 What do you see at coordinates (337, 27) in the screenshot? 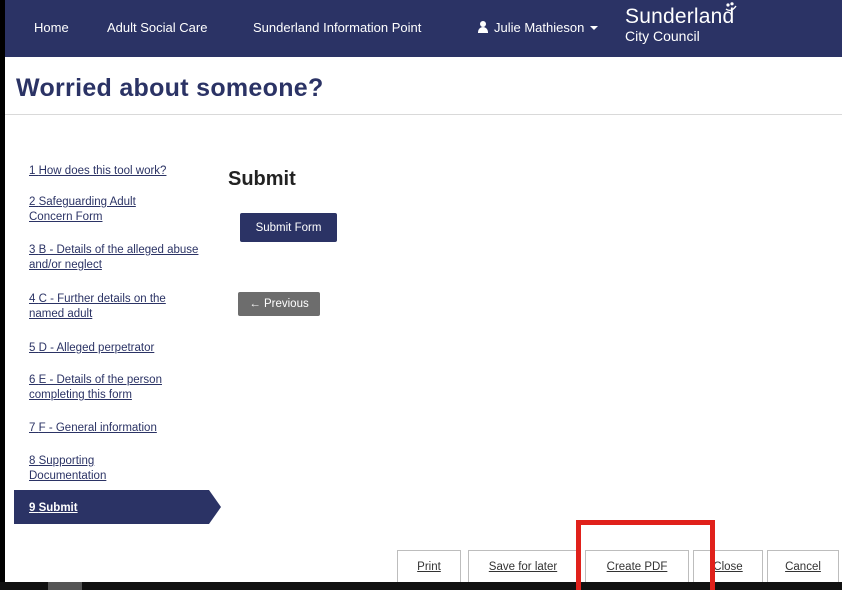
I see `nav-sunderland-information-point-link: Sunderland Information Point` at bounding box center [337, 27].